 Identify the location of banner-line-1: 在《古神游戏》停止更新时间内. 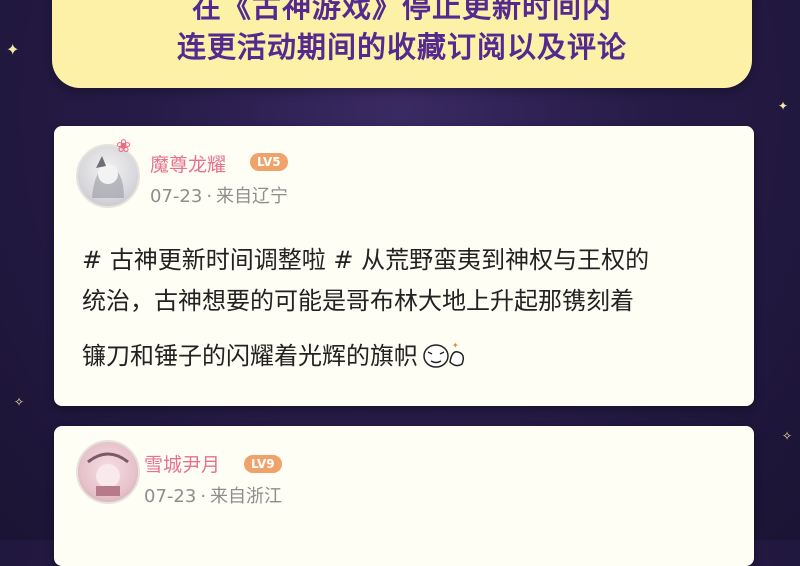
(401, 12).